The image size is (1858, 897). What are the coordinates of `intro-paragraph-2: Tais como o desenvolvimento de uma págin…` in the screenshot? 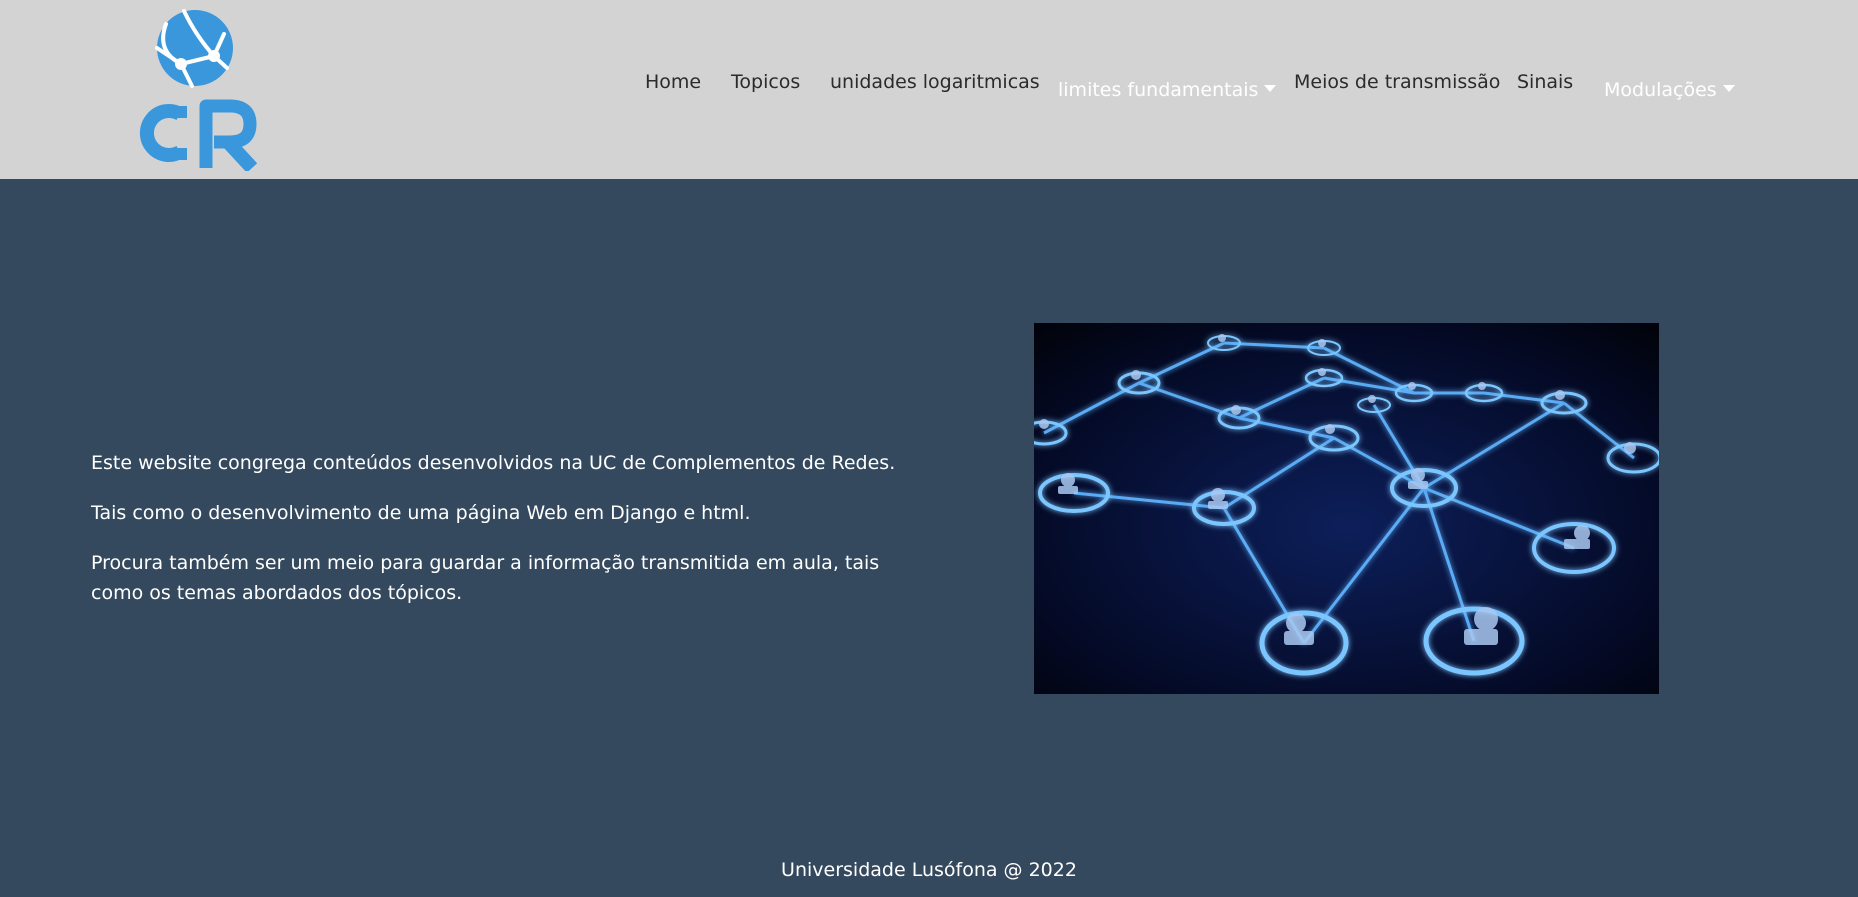 It's located at (421, 513).